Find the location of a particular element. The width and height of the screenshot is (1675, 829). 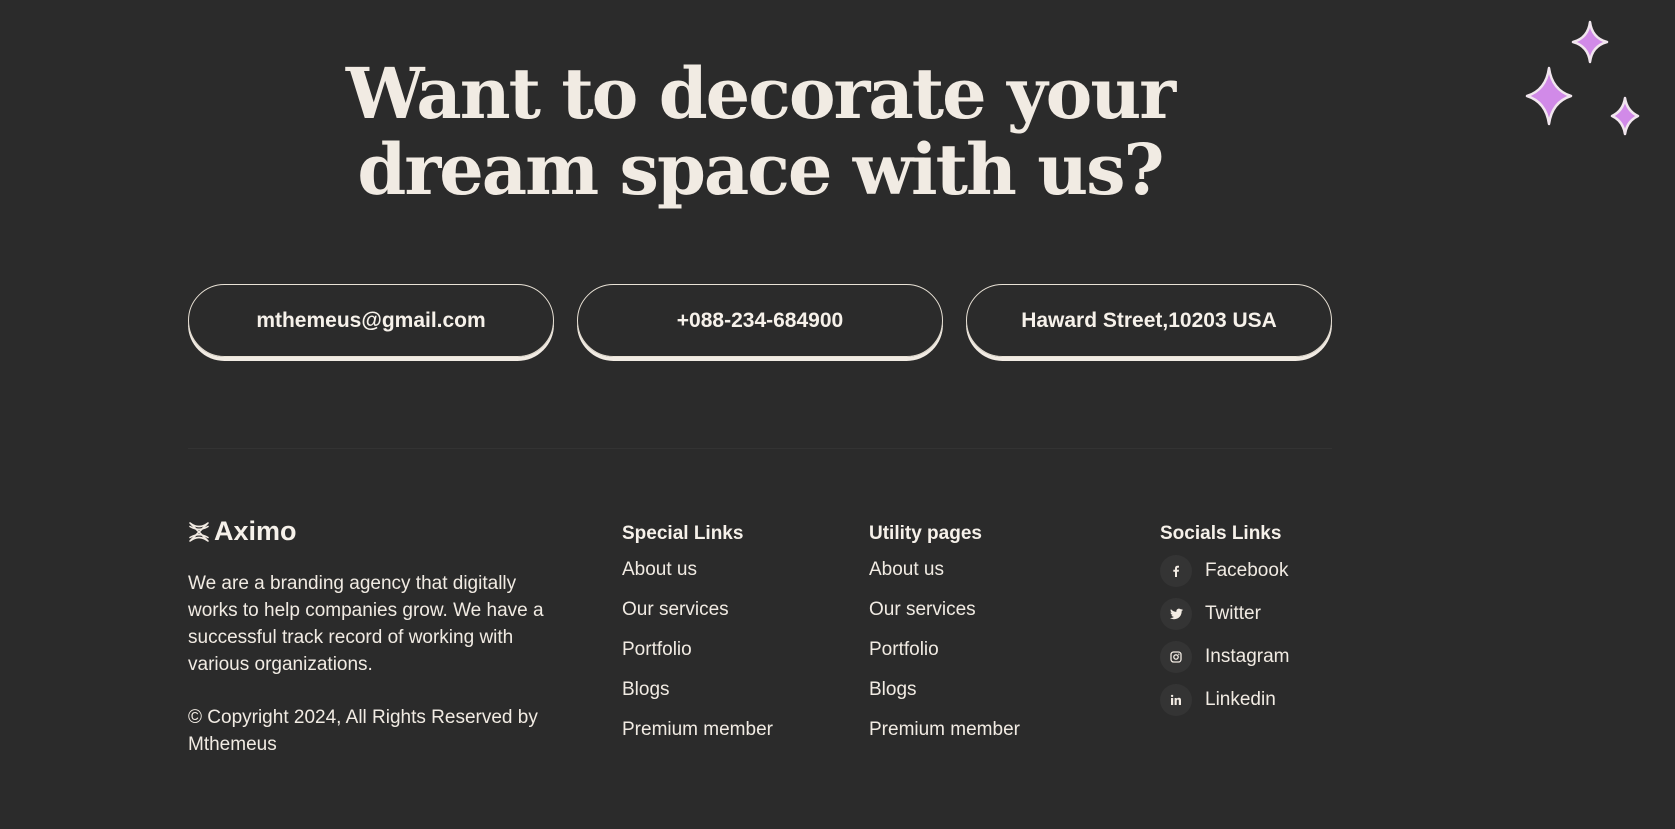

sparkles-icon is located at coordinates (1582, 78).